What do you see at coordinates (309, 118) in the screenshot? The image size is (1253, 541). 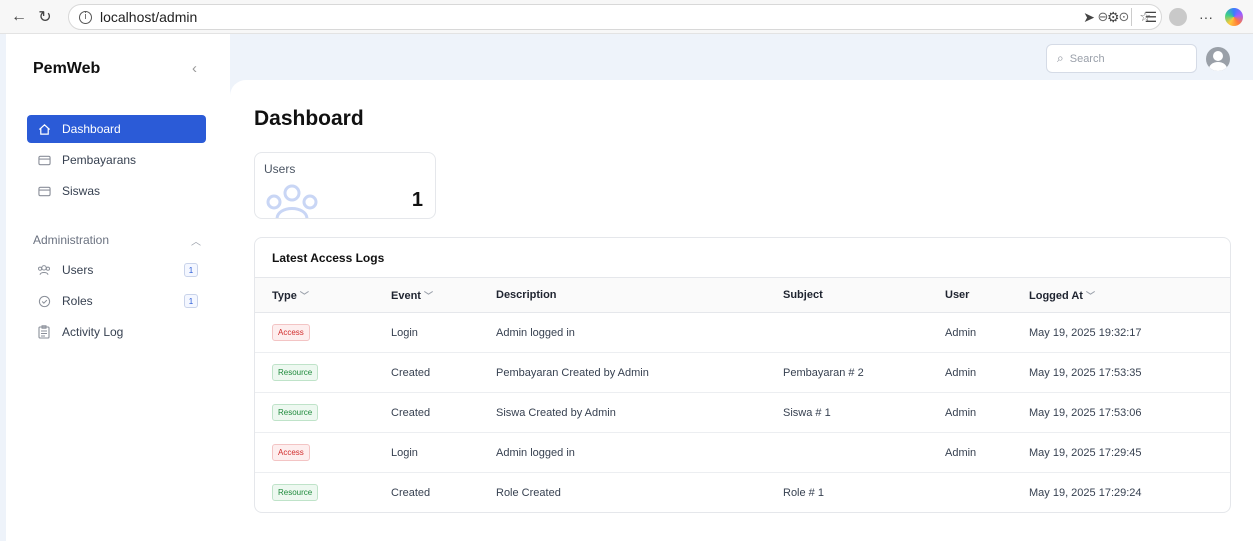 I see `page-title: Dashboard` at bounding box center [309, 118].